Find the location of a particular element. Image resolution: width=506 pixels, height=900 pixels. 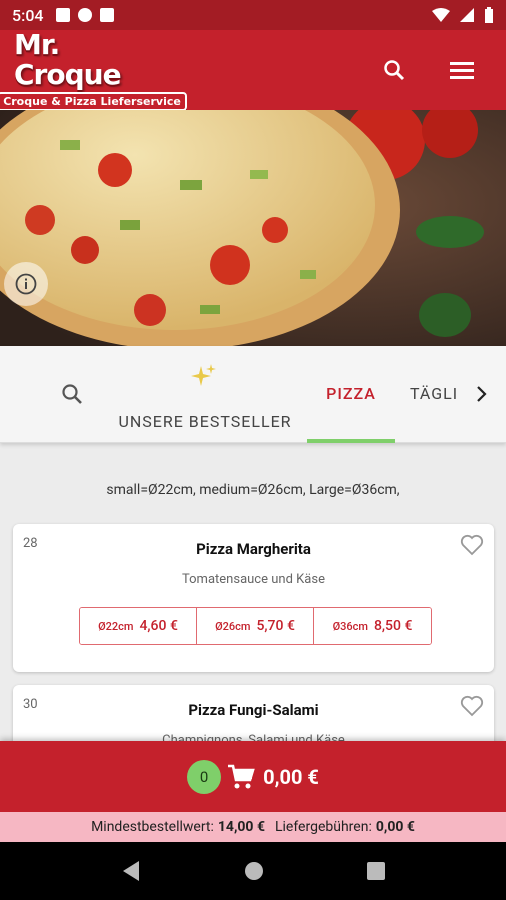

size-price-options: Ø22cm 4,60 € Ø26cm 5,70 € Ø36cm 8,50 € is located at coordinates (255, 626).